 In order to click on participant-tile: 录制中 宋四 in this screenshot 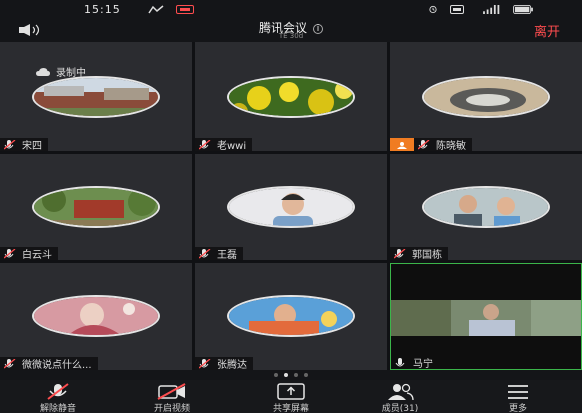, I will do `click(96, 96)`.